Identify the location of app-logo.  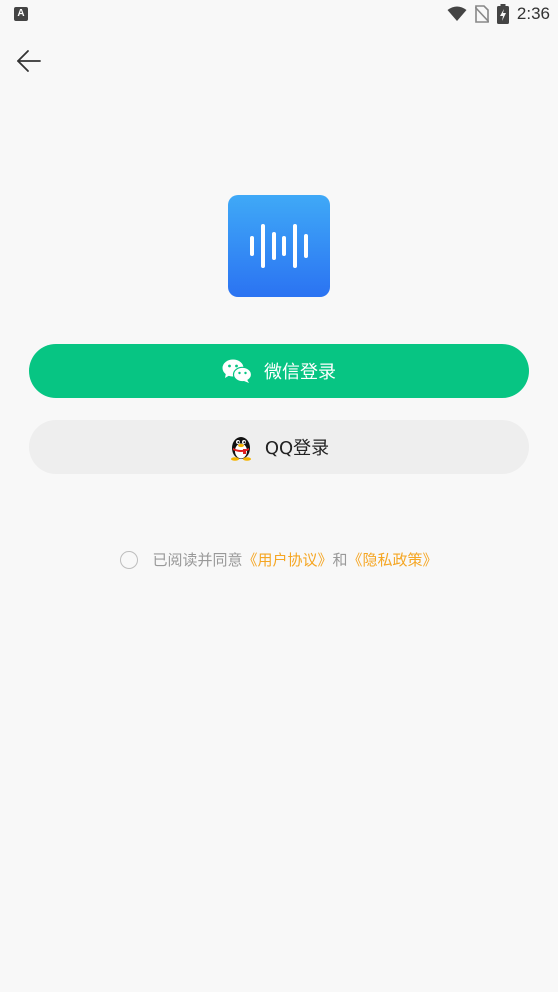
(279, 246).